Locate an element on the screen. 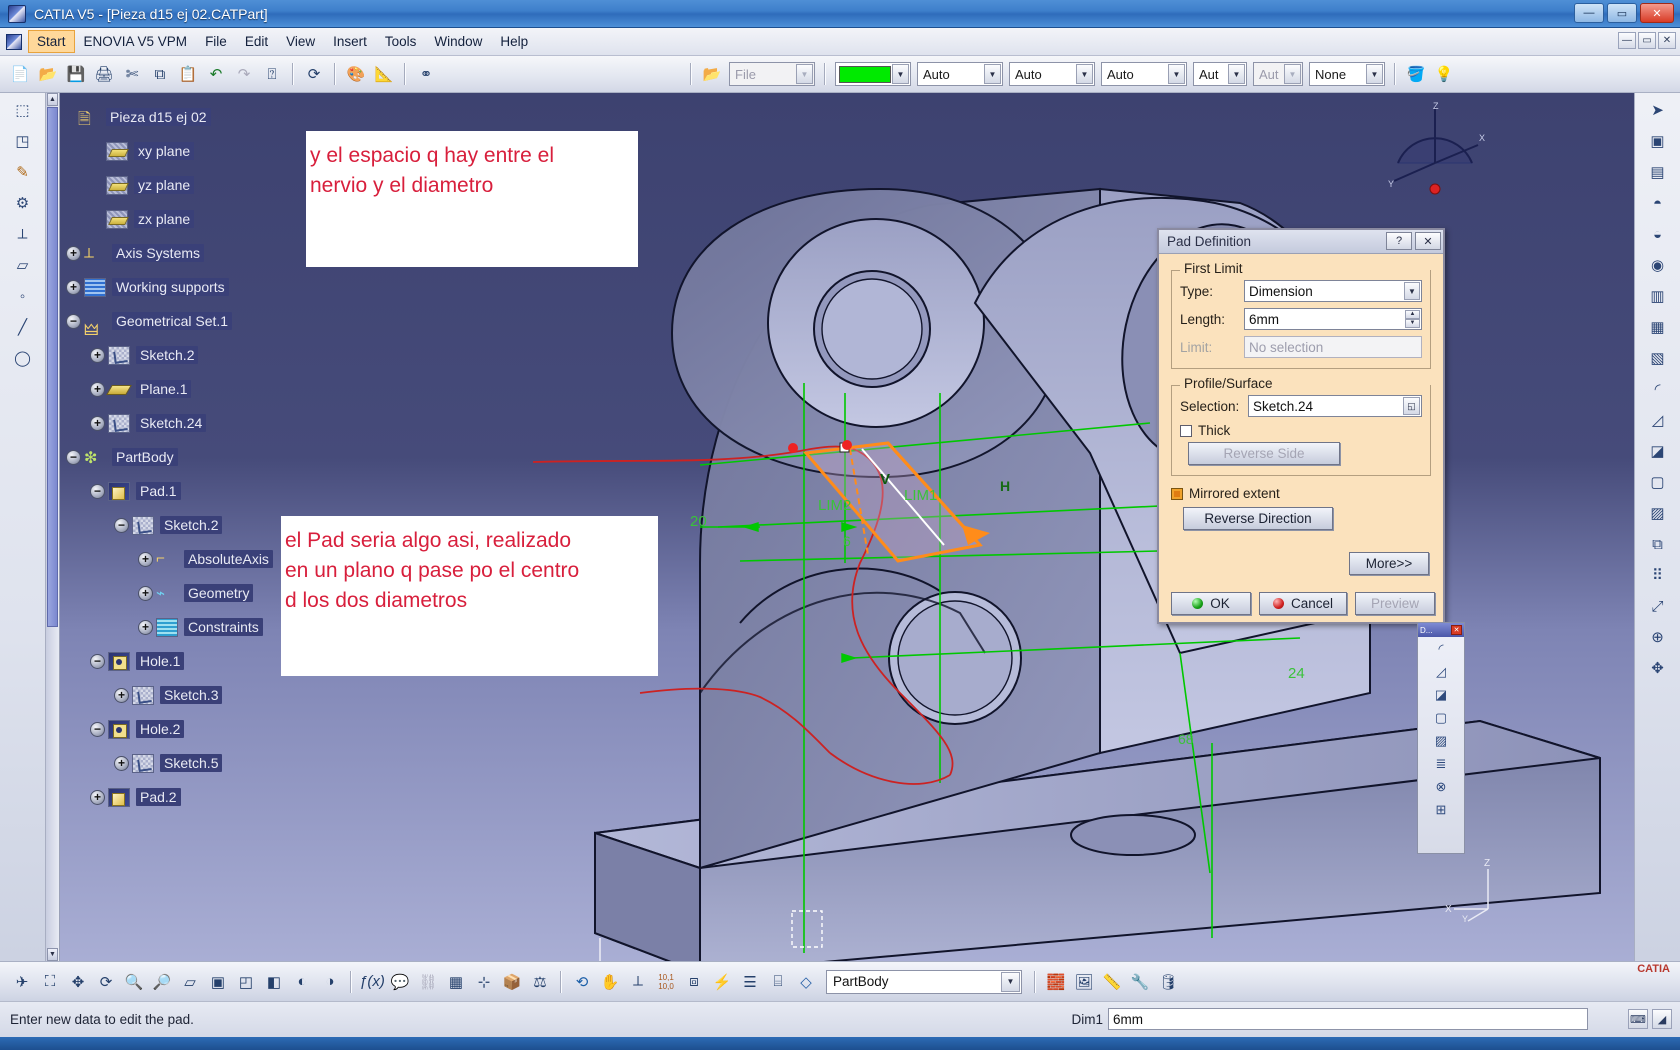 The image size is (1680, 1050). tree-node-partbody: − ❇ PartBody is located at coordinates (225, 457).